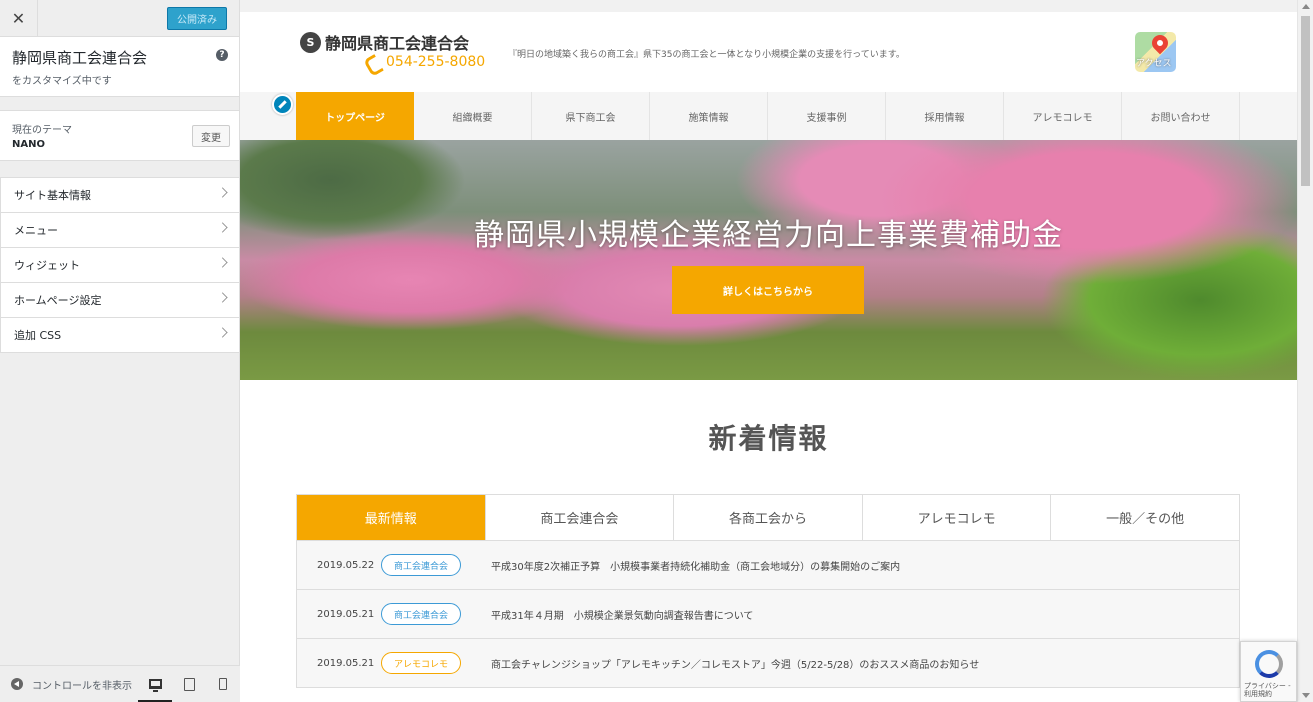 This screenshot has height=702, width=1313. Describe the element at coordinates (709, 116) in the screenshot. I see `nav-policy-info: 施策情報` at that location.